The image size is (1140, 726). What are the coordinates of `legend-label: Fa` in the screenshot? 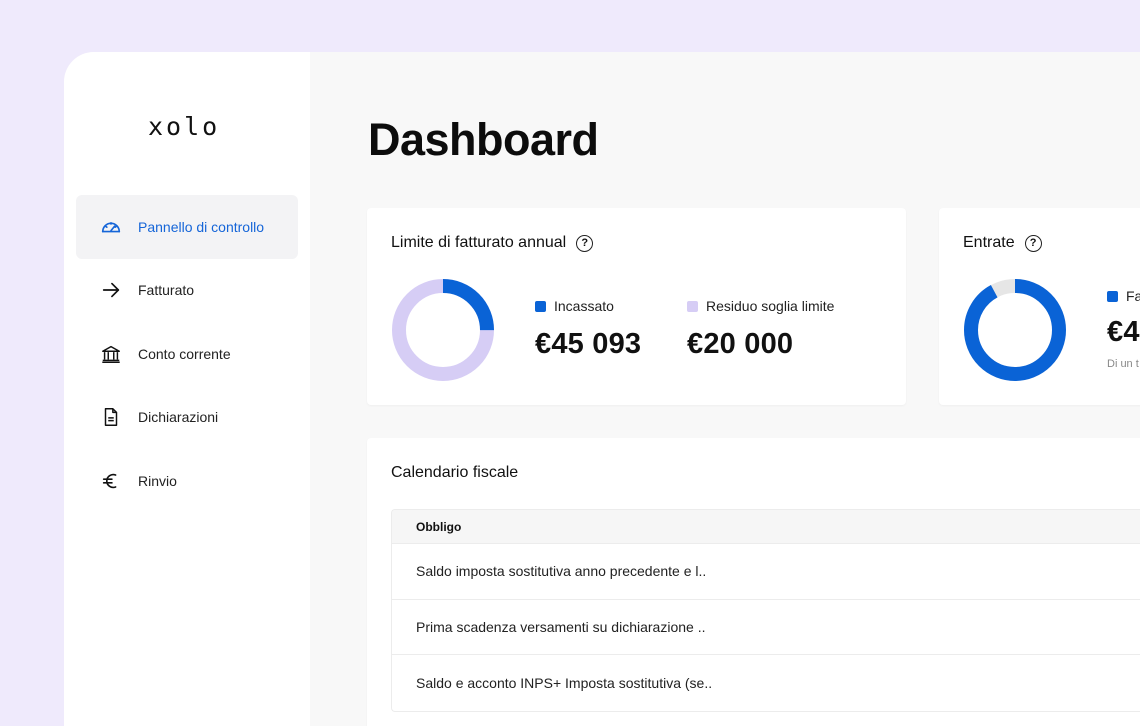 It's located at (1133, 296).